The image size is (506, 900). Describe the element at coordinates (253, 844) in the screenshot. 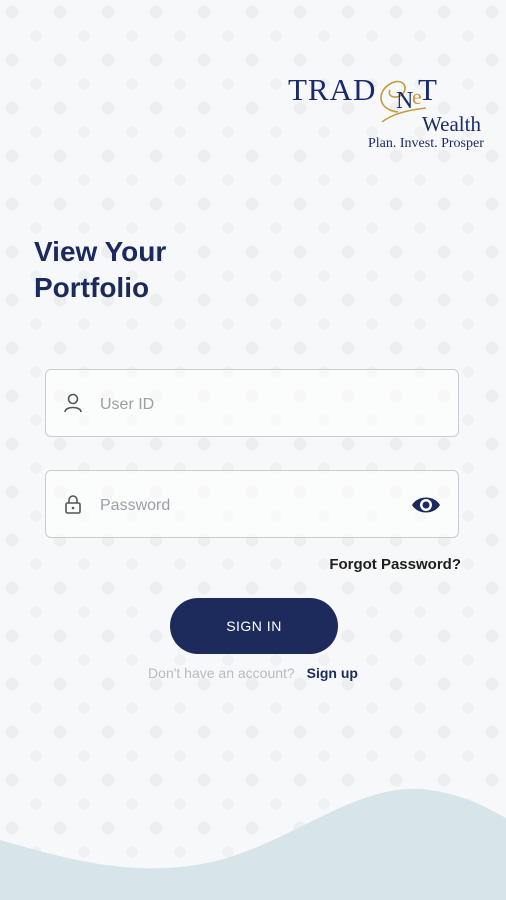

I see `bottom-wave` at that location.